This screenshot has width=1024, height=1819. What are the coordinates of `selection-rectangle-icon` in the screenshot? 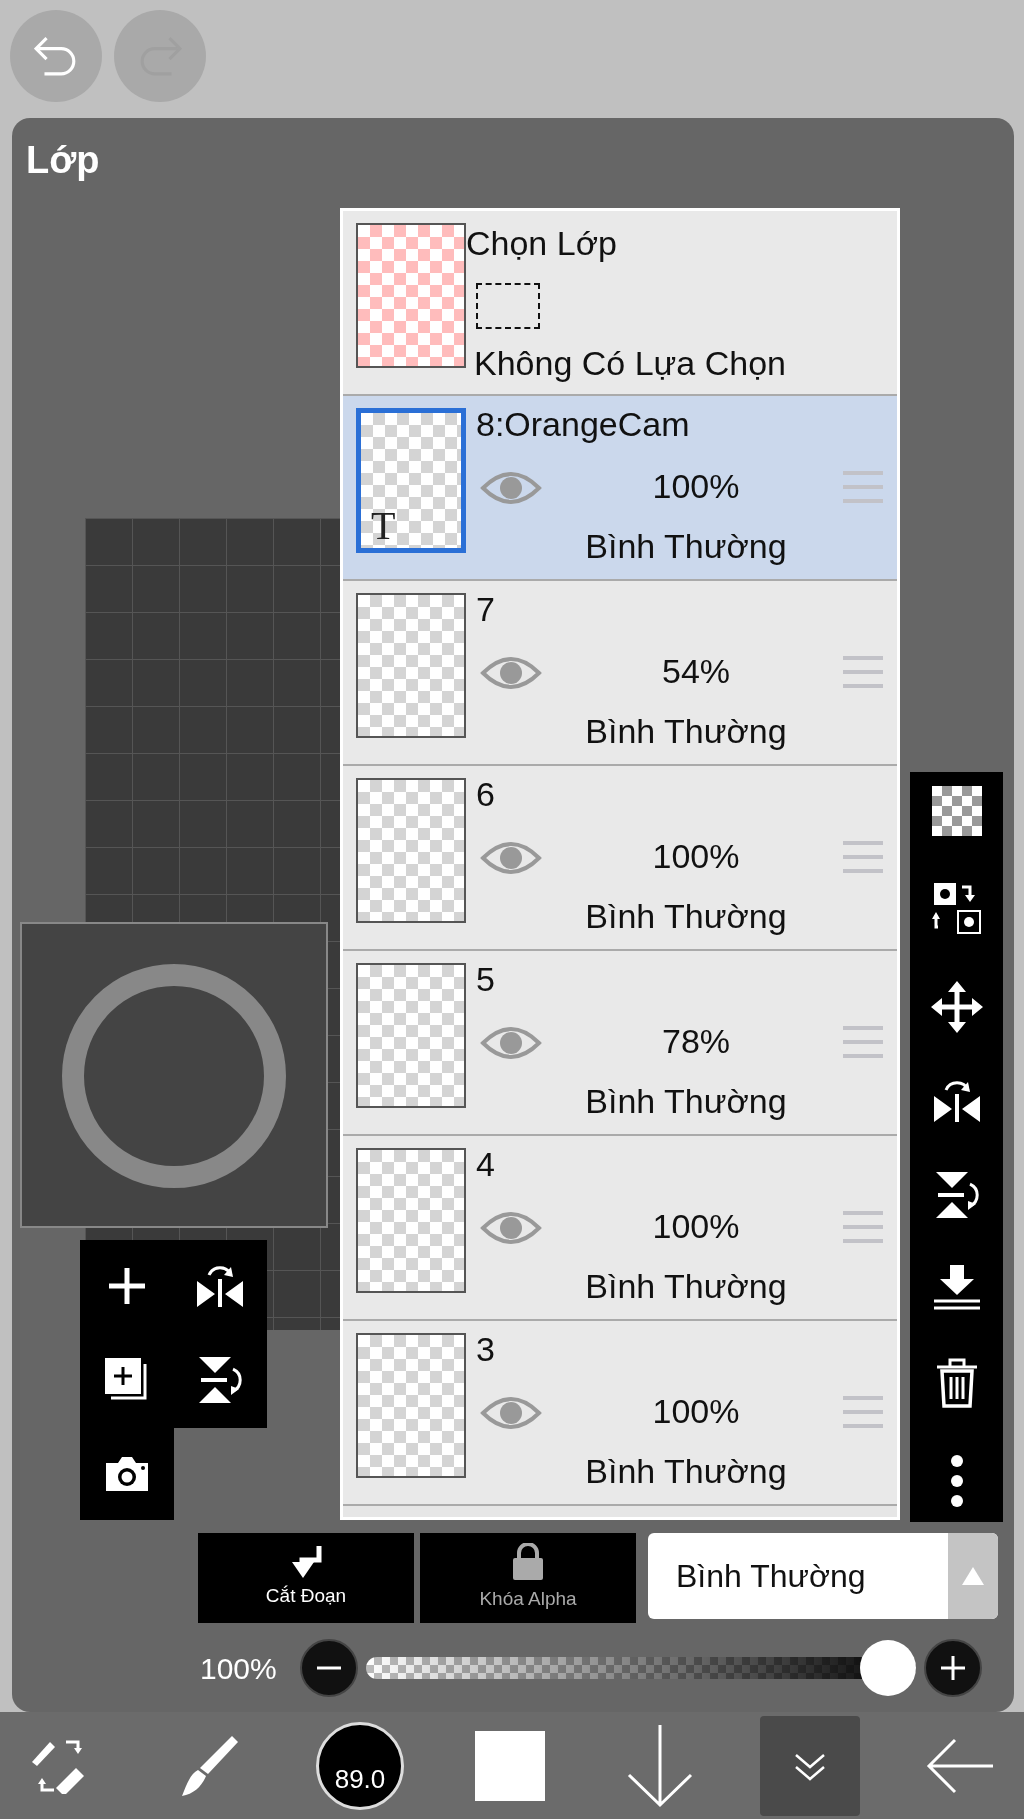 It's located at (508, 306).